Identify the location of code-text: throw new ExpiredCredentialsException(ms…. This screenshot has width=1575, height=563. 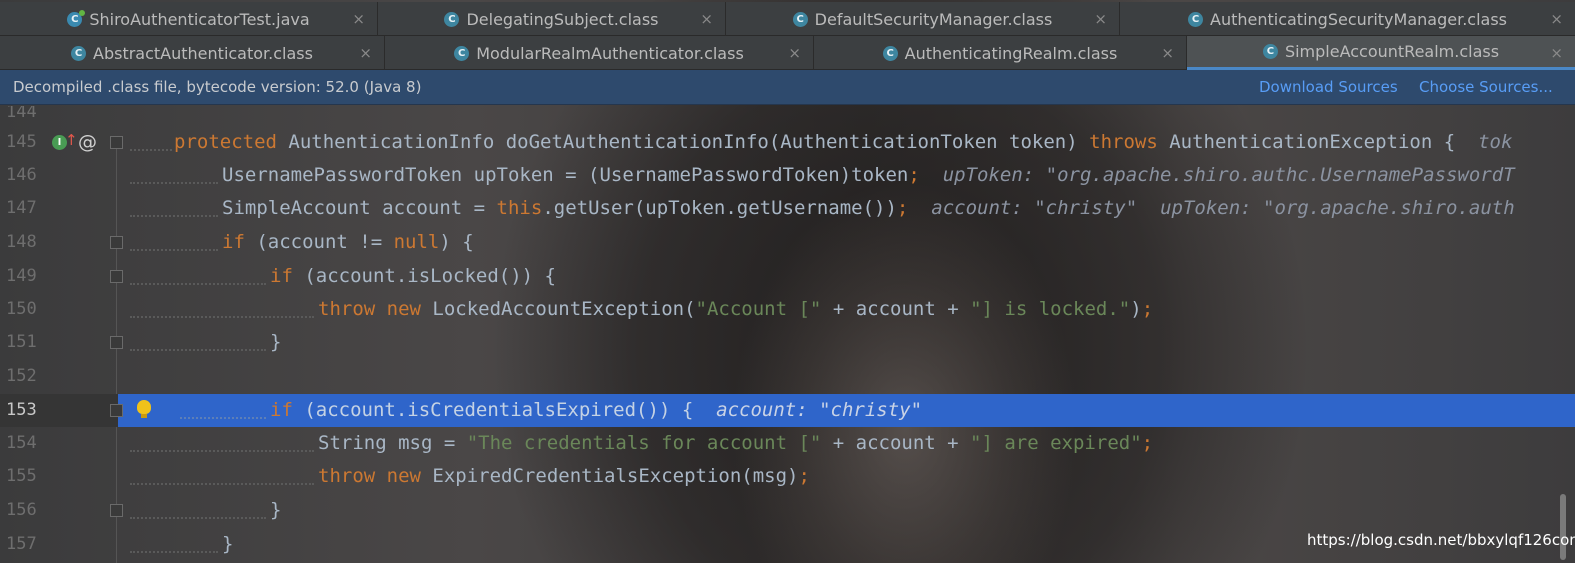
(564, 476).